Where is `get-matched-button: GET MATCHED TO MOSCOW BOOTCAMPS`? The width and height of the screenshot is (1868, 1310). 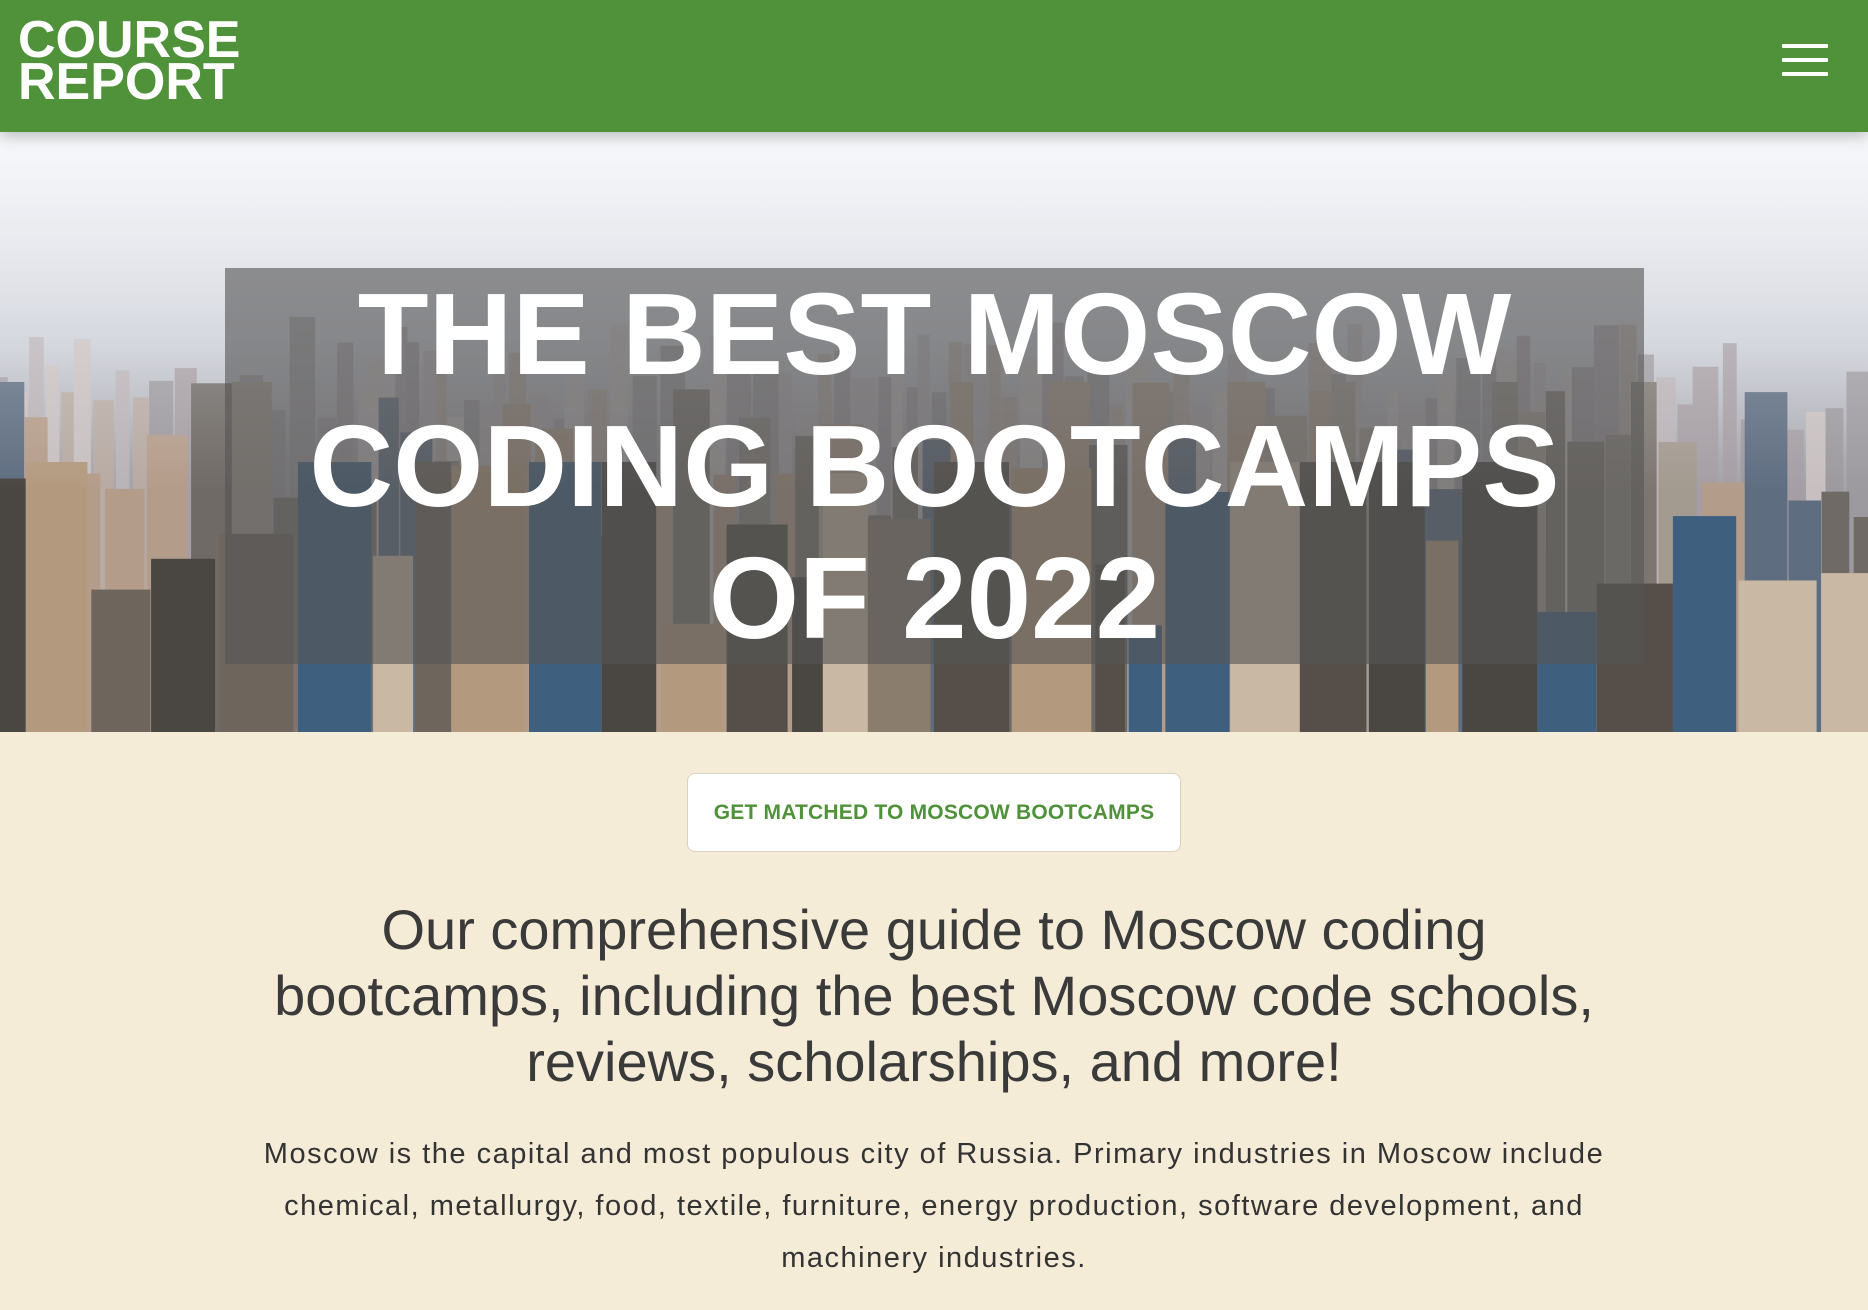 get-matched-button: GET MATCHED TO MOSCOW BOOTCAMPS is located at coordinates (934, 812).